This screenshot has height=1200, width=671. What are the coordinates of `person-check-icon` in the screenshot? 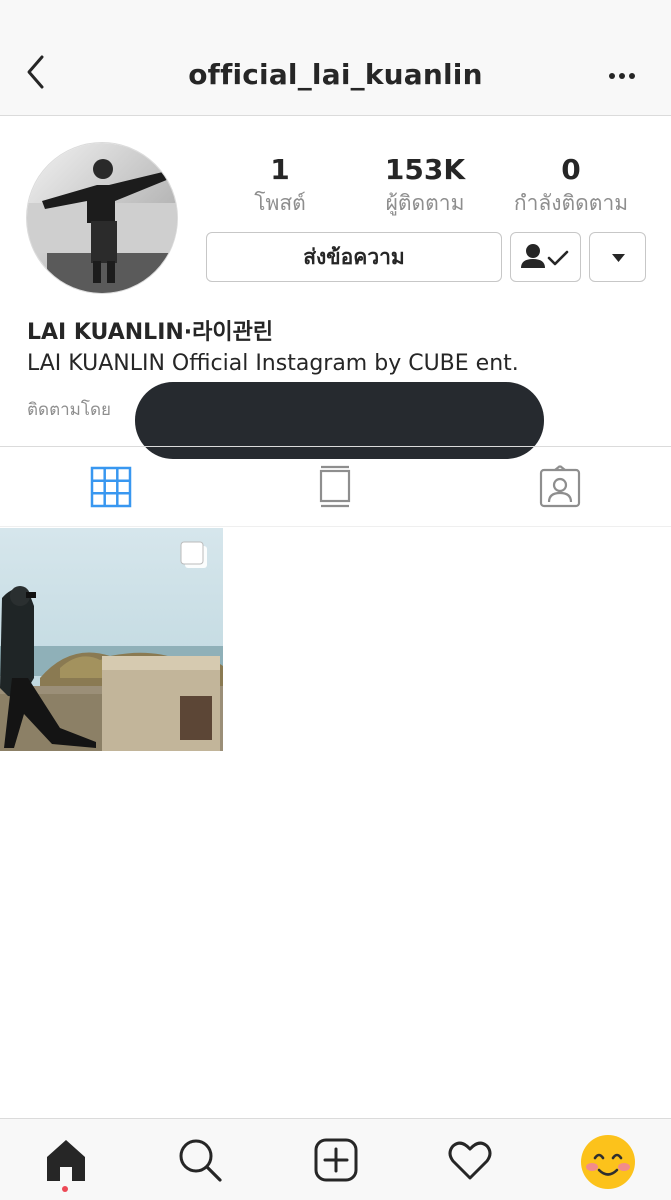 It's located at (545, 256).